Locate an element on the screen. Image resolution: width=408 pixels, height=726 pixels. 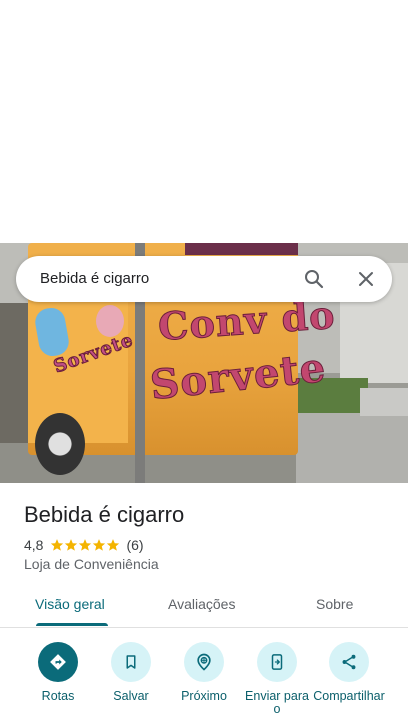
directions-label: Rotas is located at coordinates (58, 696).